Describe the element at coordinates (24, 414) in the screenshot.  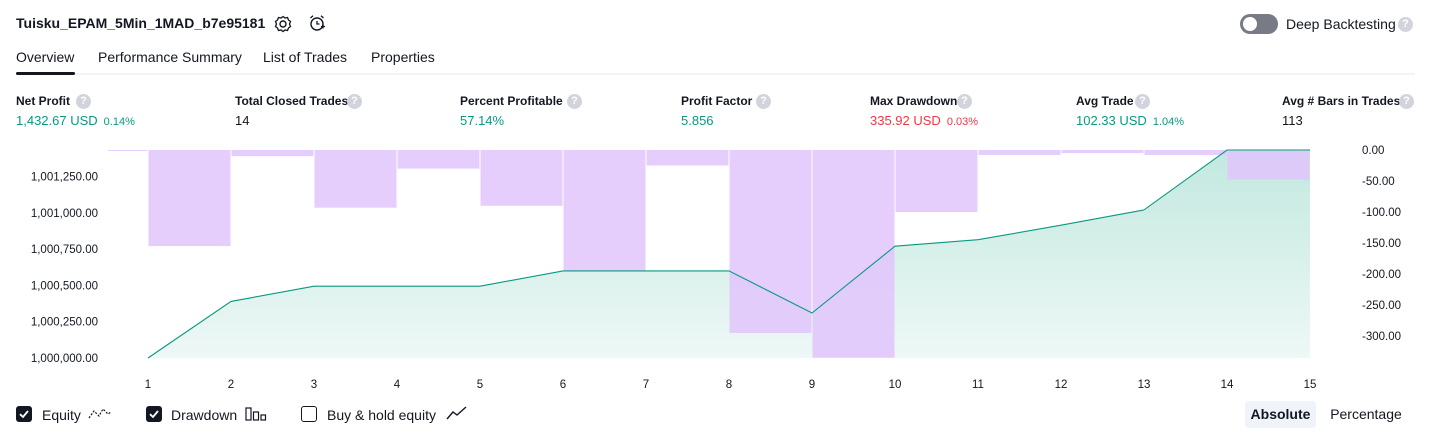
I see `equity-checkbox` at that location.